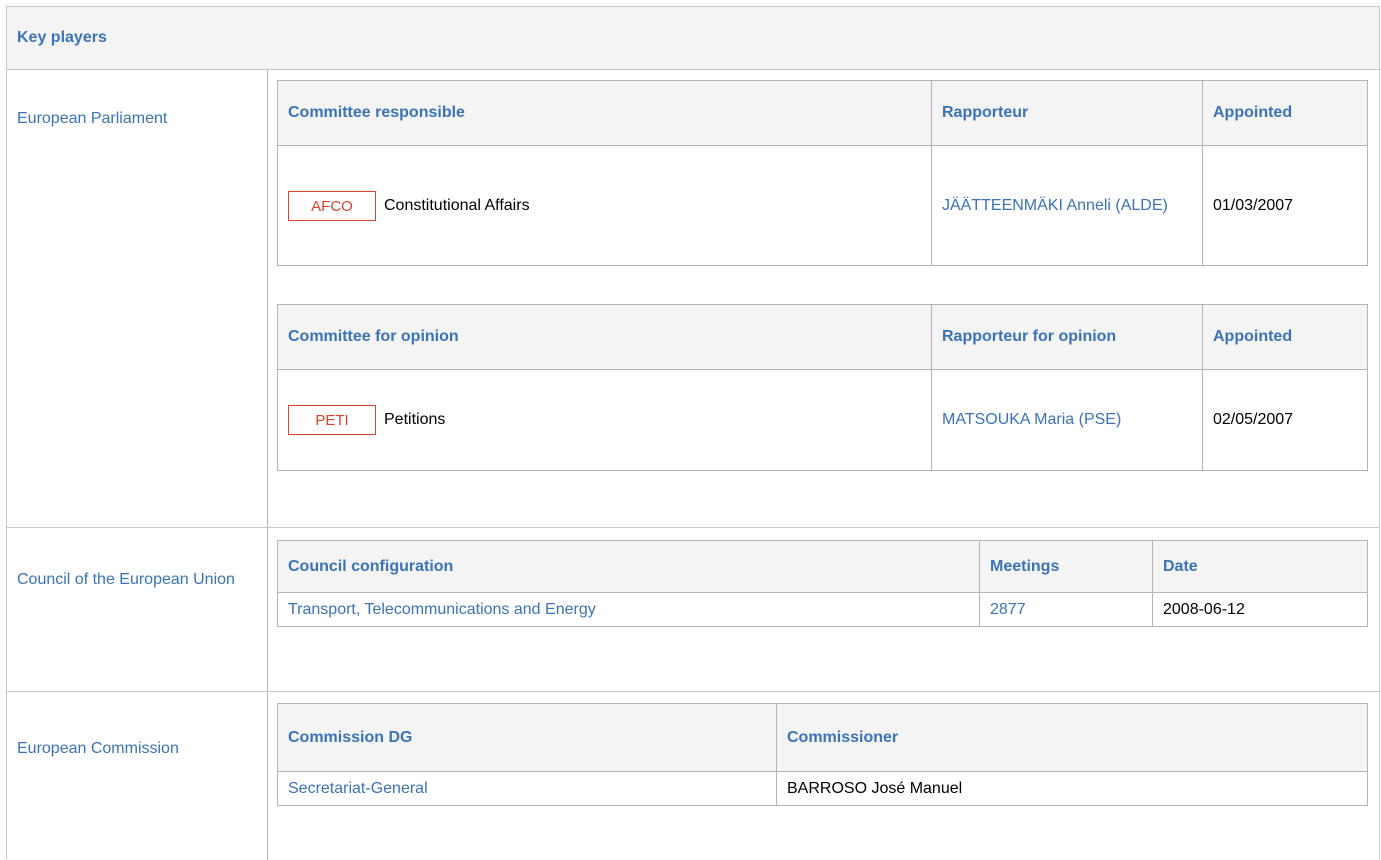 The height and width of the screenshot is (860, 1381). Describe the element at coordinates (628, 566) in the screenshot. I see `th-council-configuration: Council configuration` at that location.